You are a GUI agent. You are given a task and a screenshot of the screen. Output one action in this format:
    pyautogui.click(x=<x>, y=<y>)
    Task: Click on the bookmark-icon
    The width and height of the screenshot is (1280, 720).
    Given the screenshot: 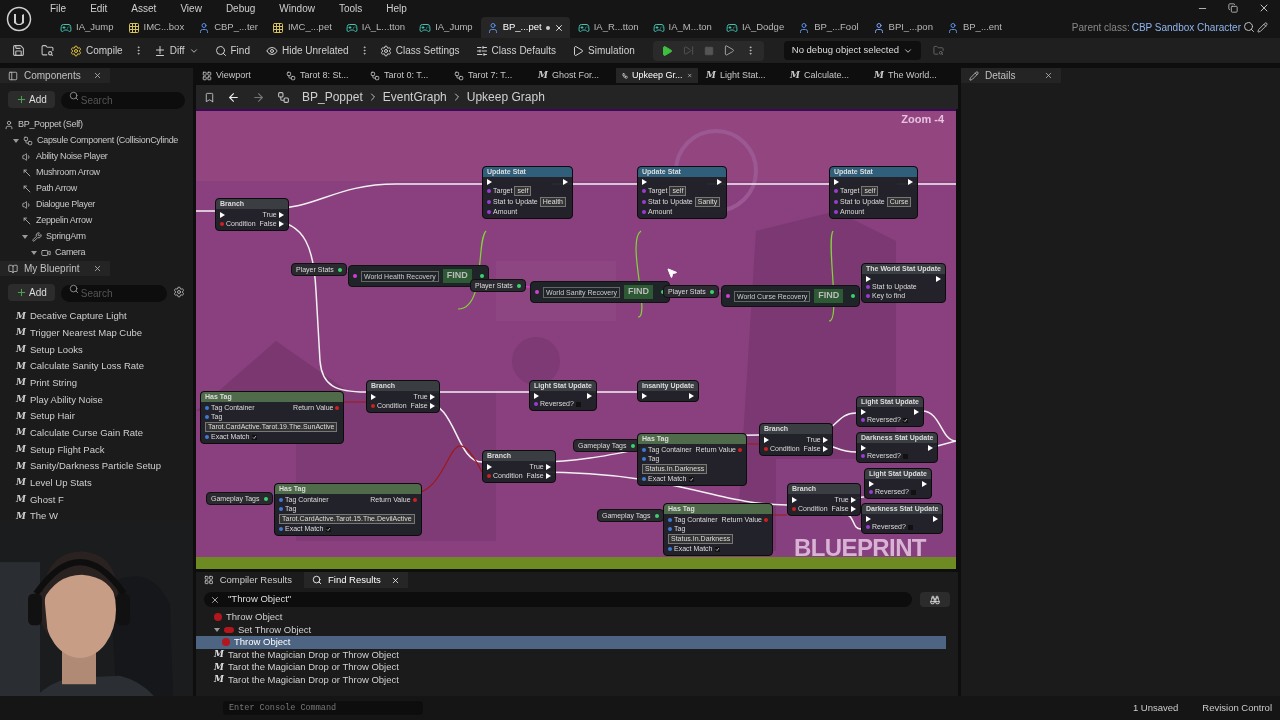 What is the action you would take?
    pyautogui.click(x=209, y=97)
    